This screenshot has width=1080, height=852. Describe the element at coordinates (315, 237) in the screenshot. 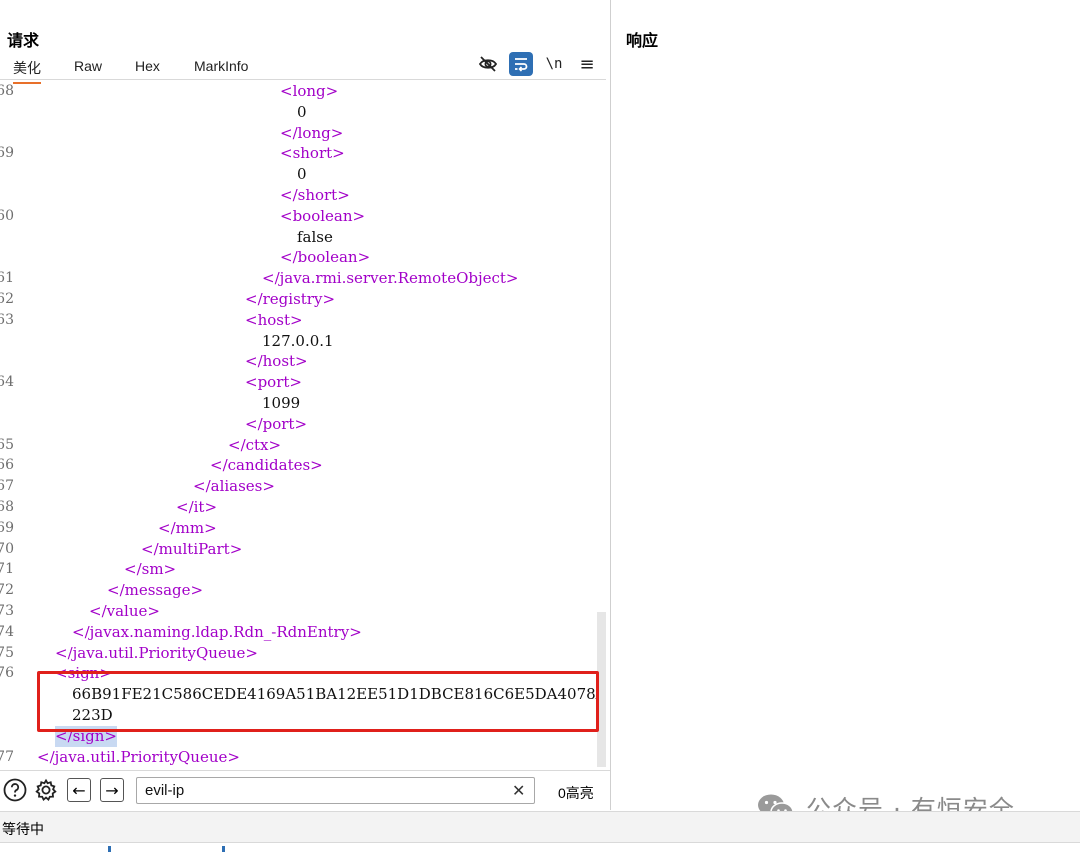

I see `xml-value: false` at that location.